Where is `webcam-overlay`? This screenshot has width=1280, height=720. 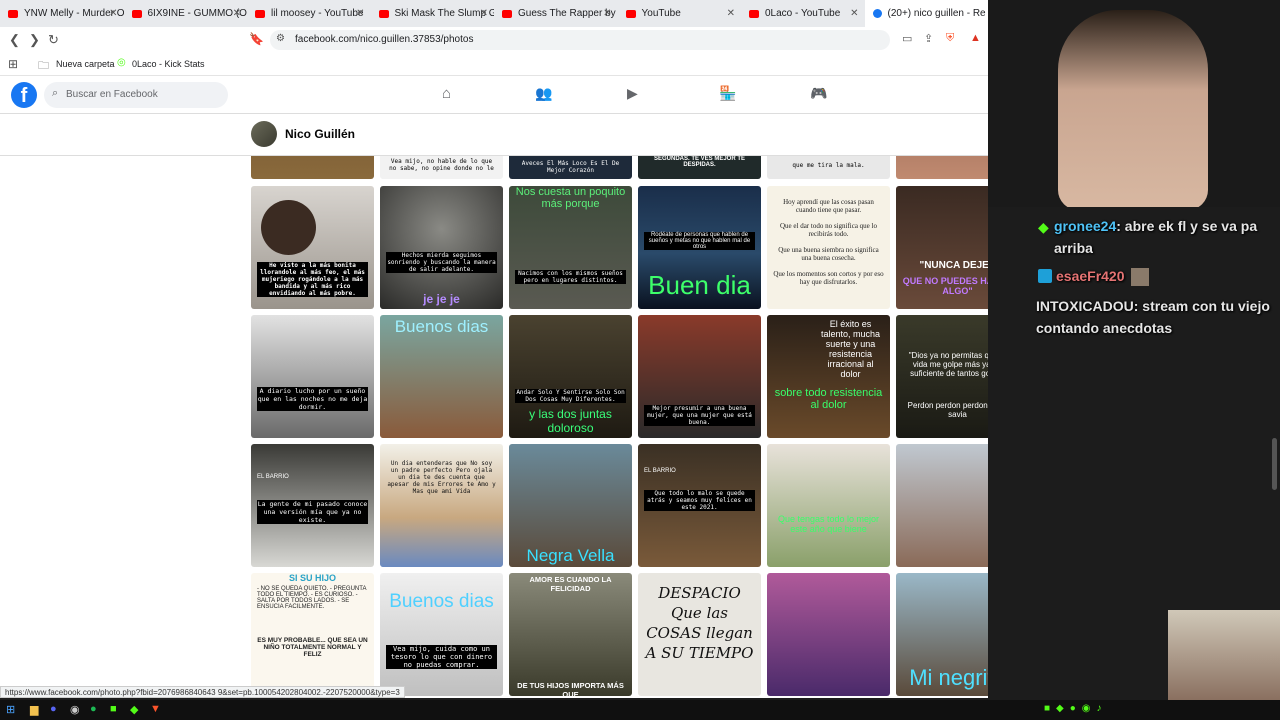
webcam-overlay is located at coordinates (1134, 103).